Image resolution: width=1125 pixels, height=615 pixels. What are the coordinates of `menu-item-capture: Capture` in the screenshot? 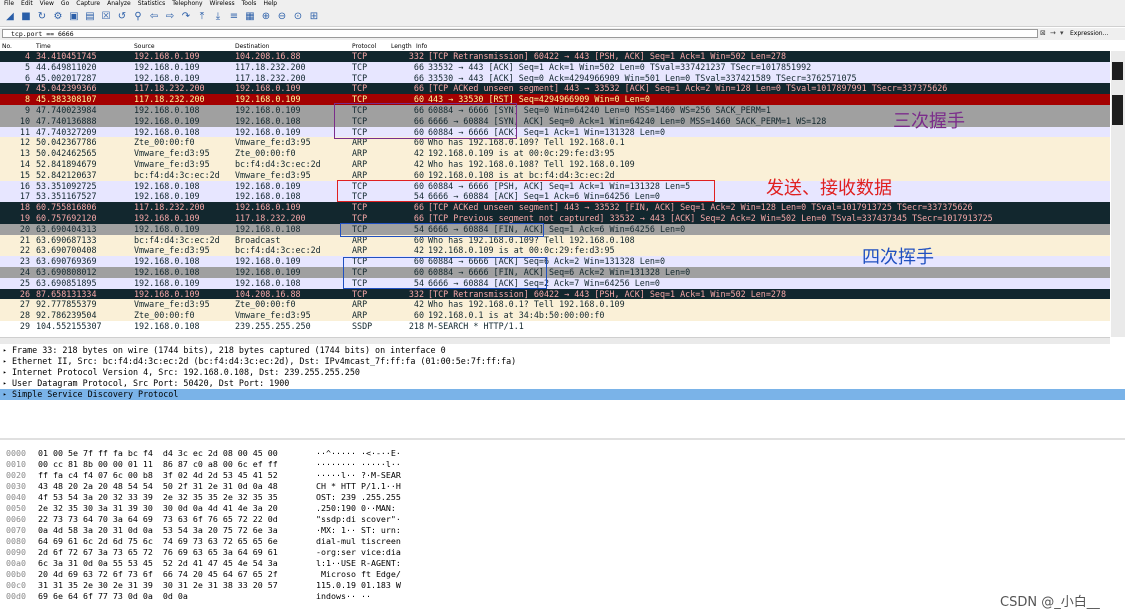 It's located at (88, 3).